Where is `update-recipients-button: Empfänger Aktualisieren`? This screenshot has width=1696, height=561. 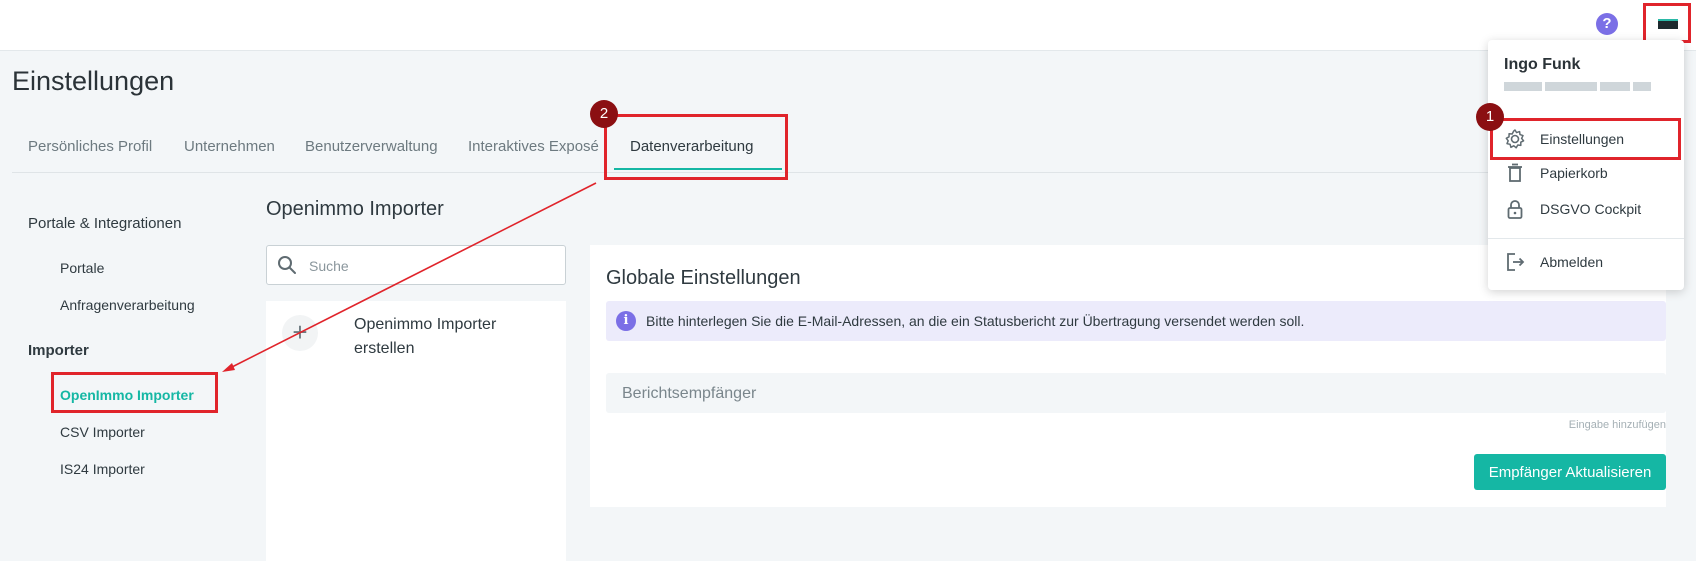
update-recipients-button: Empfänger Aktualisieren is located at coordinates (1570, 472).